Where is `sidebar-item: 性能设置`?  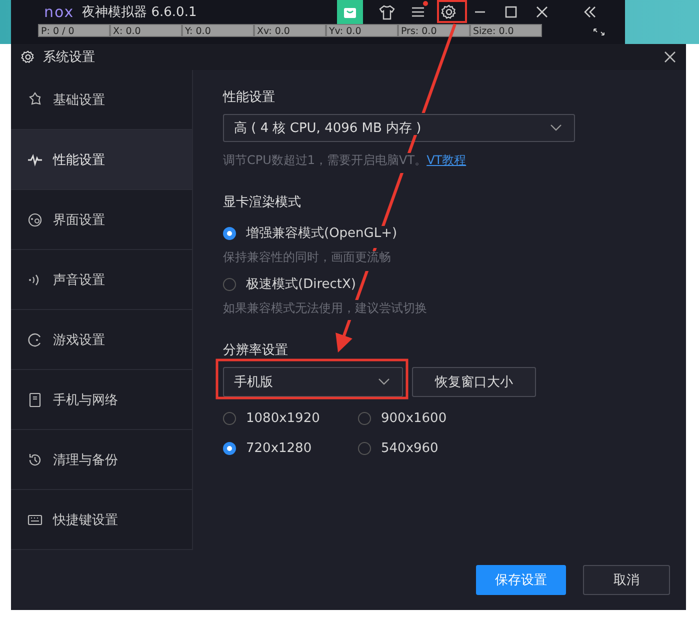
sidebar-item: 性能设置 is located at coordinates (101, 160).